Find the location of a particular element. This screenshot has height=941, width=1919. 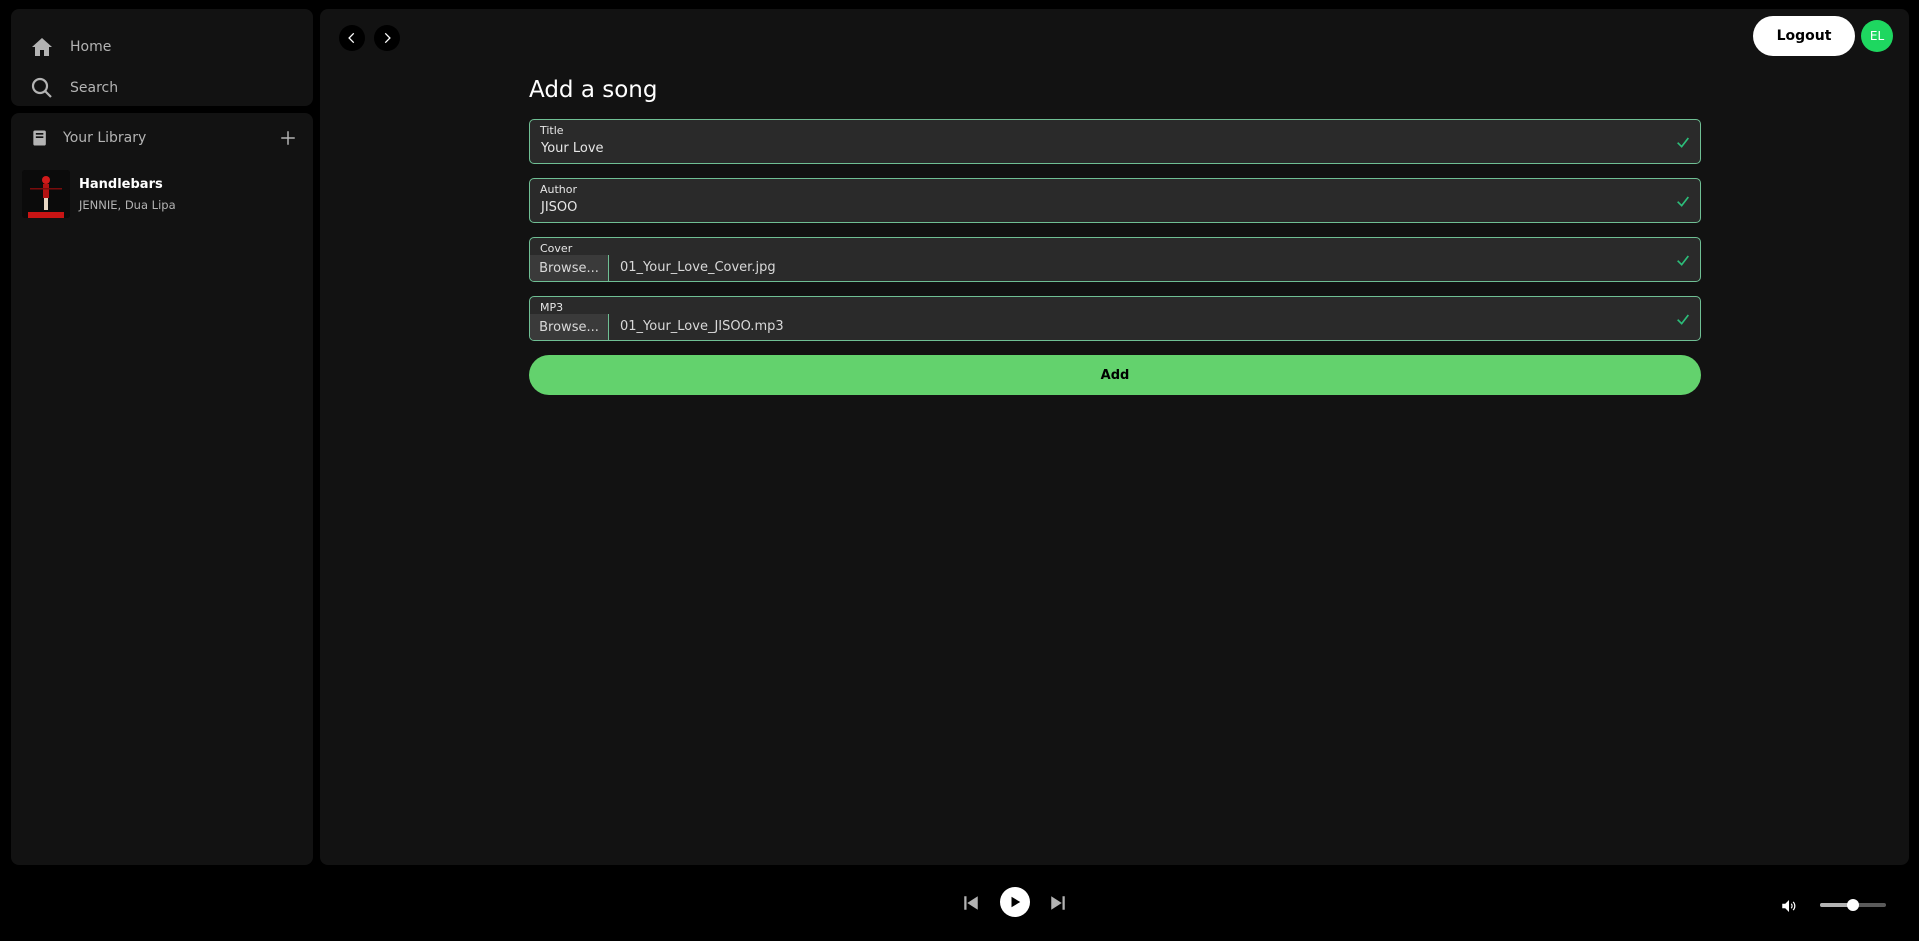

cover-file-field: Cover Browse... 01_Your_Love_Cover.jpg is located at coordinates (1115, 259).